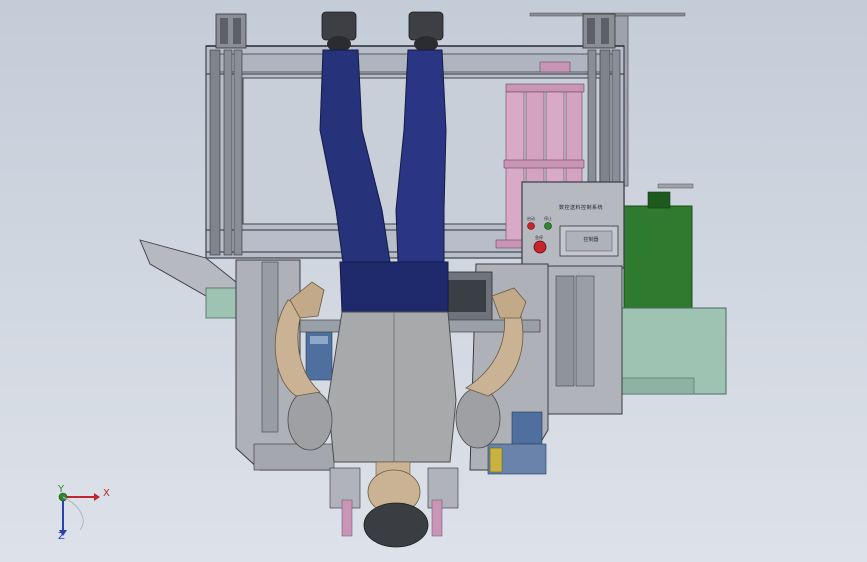  Describe the element at coordinates (339, 26) in the screenshot. I see `left-shoe` at that location.